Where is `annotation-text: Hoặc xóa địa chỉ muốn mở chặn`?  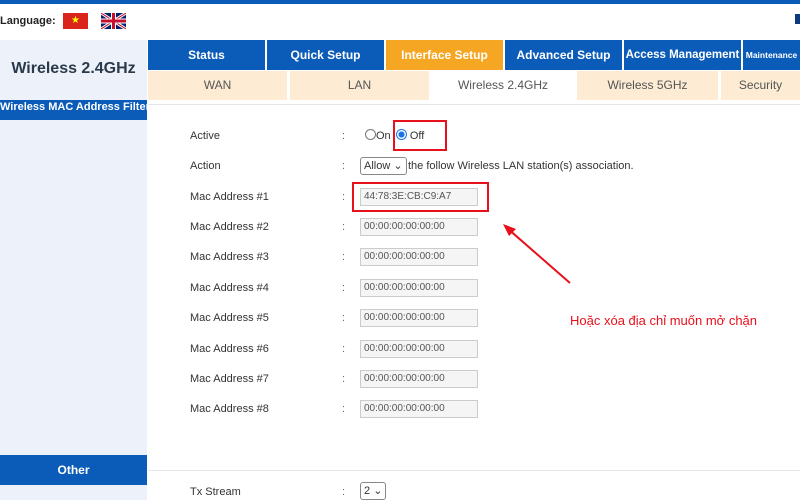 annotation-text: Hoặc xóa địa chỉ muốn mở chặn is located at coordinates (664, 320).